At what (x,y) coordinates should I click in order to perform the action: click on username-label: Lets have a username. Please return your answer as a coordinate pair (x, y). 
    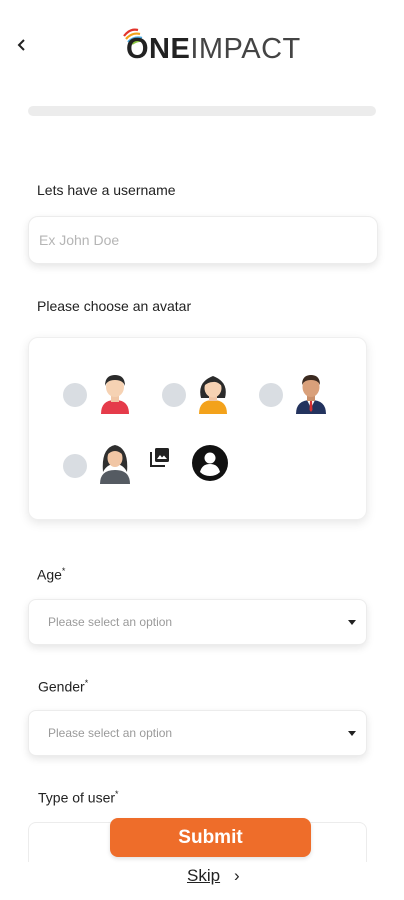
    Looking at the image, I should click on (106, 190).